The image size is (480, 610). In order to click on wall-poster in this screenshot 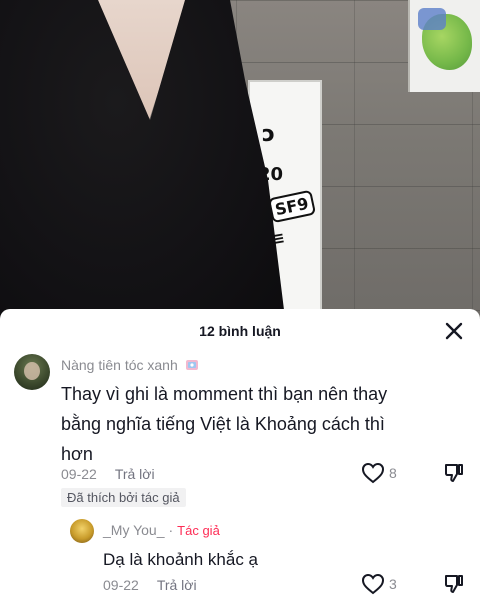, I will do `click(444, 46)`.